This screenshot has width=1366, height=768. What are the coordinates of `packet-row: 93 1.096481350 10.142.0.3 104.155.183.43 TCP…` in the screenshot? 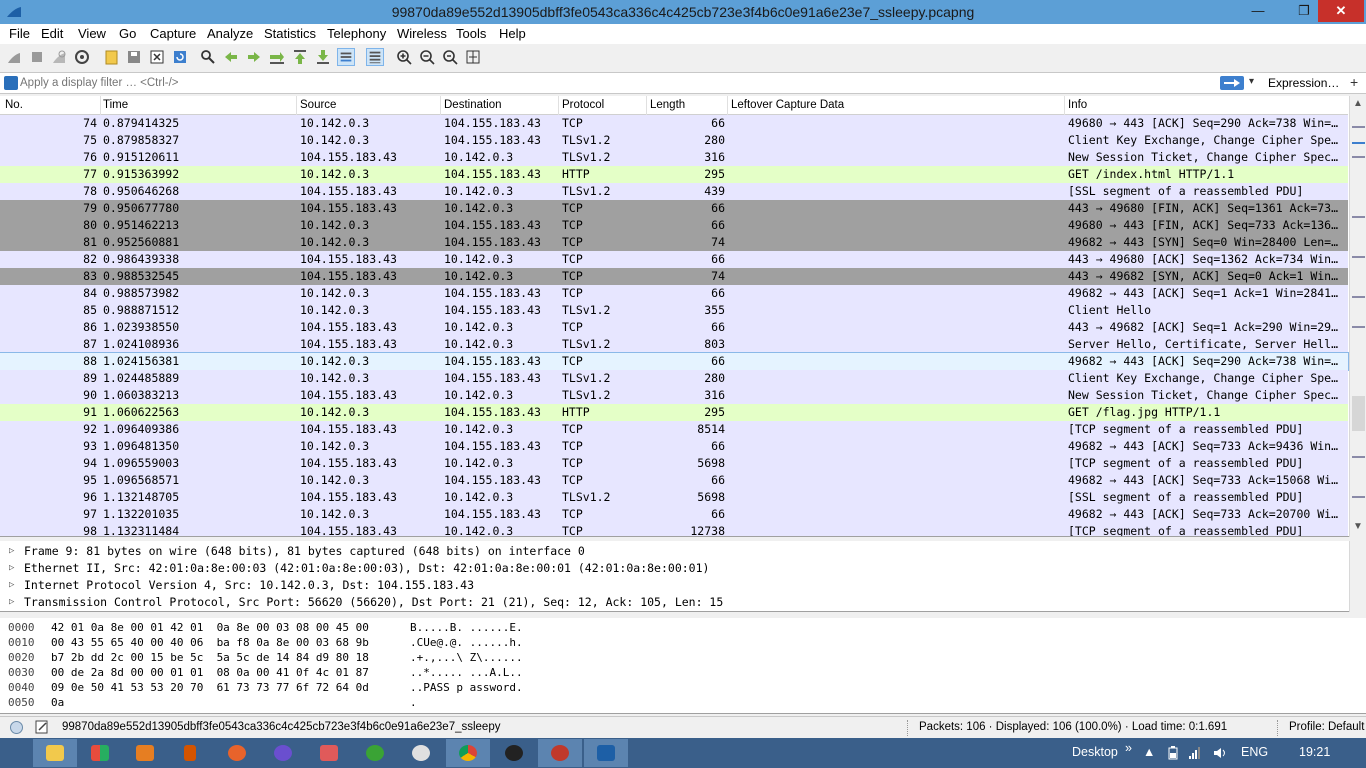 It's located at (674, 446).